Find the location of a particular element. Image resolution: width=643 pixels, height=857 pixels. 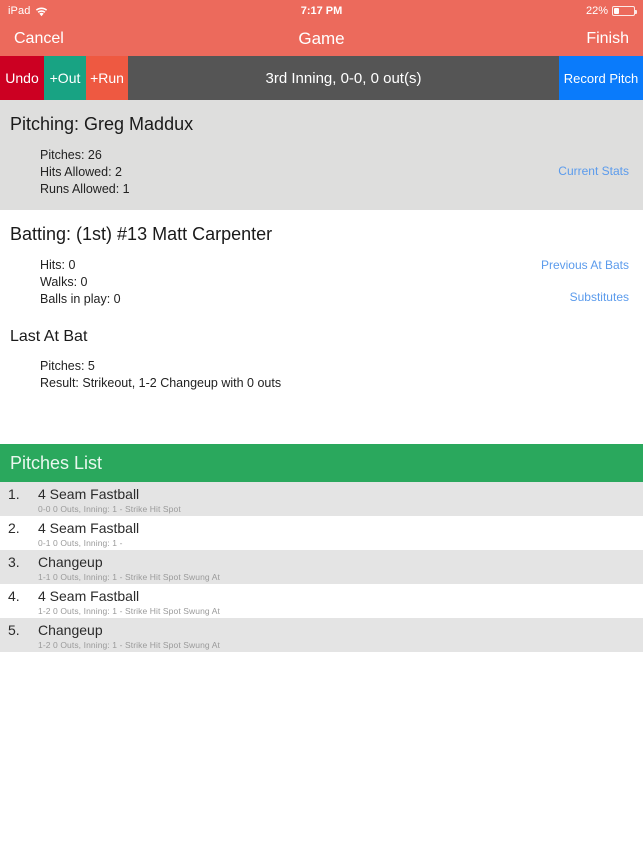

cancel-button: Cancel is located at coordinates (39, 39).